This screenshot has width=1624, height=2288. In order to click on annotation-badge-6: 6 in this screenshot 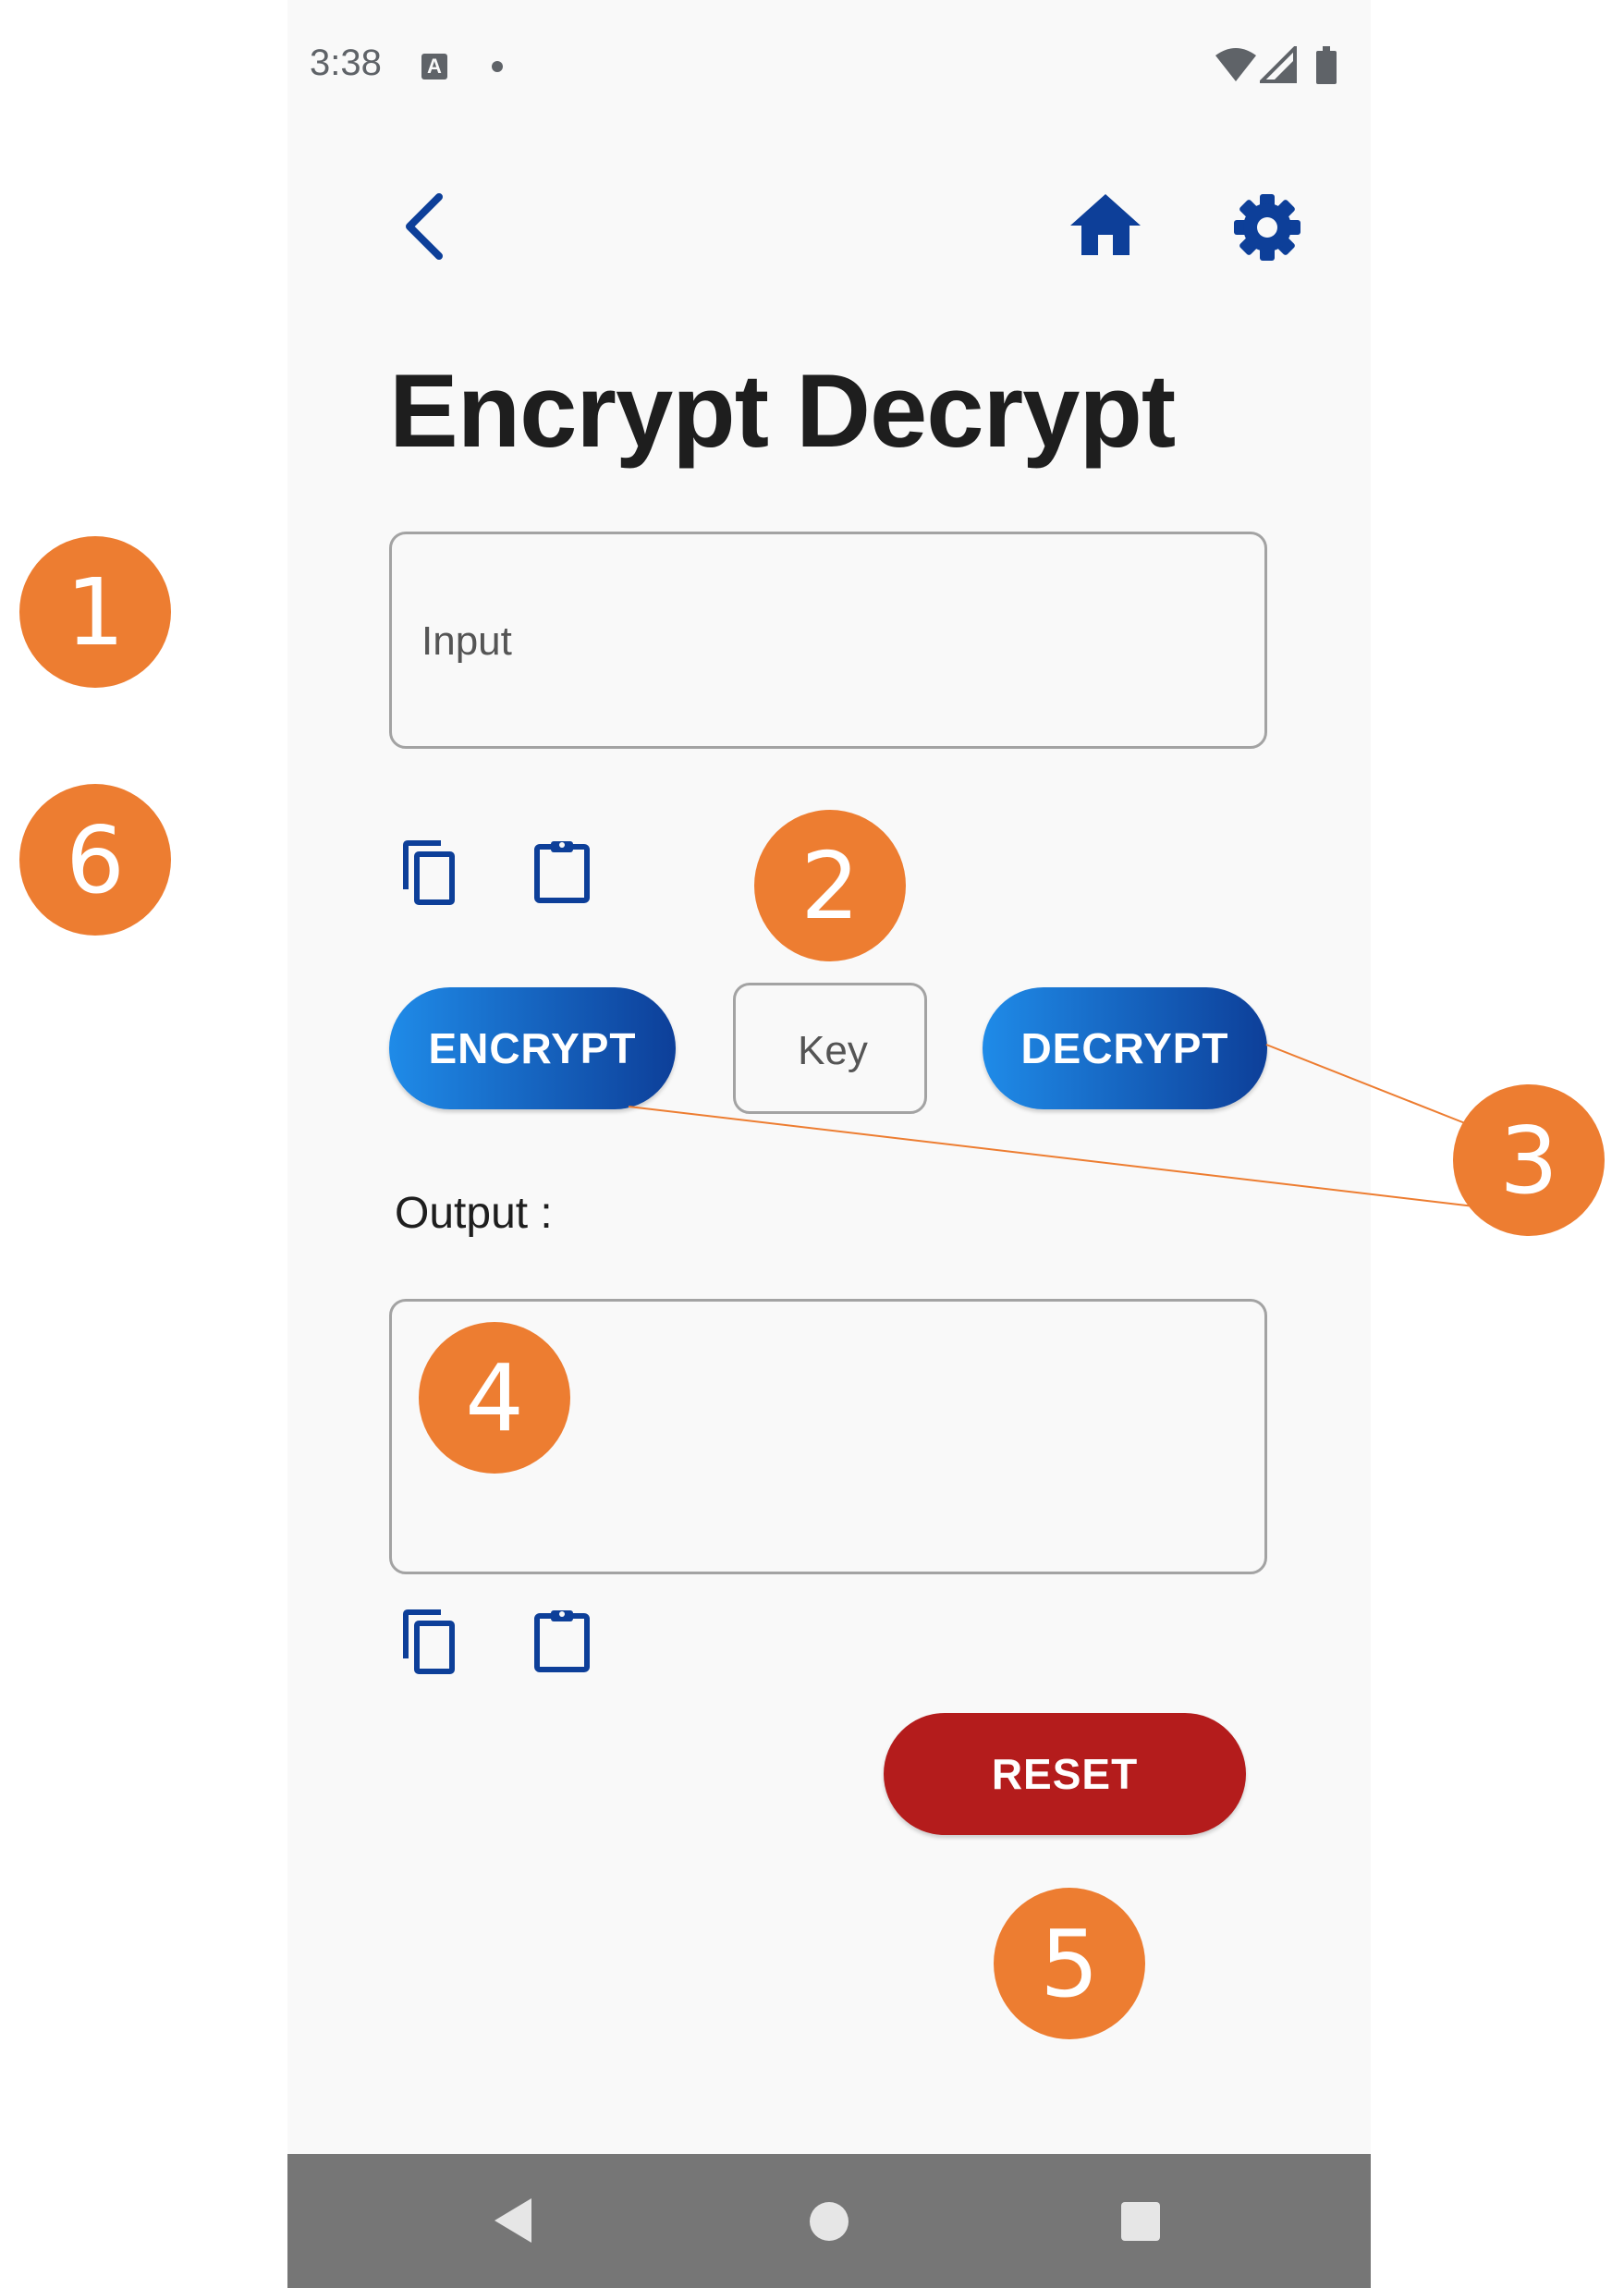, I will do `click(95, 860)`.